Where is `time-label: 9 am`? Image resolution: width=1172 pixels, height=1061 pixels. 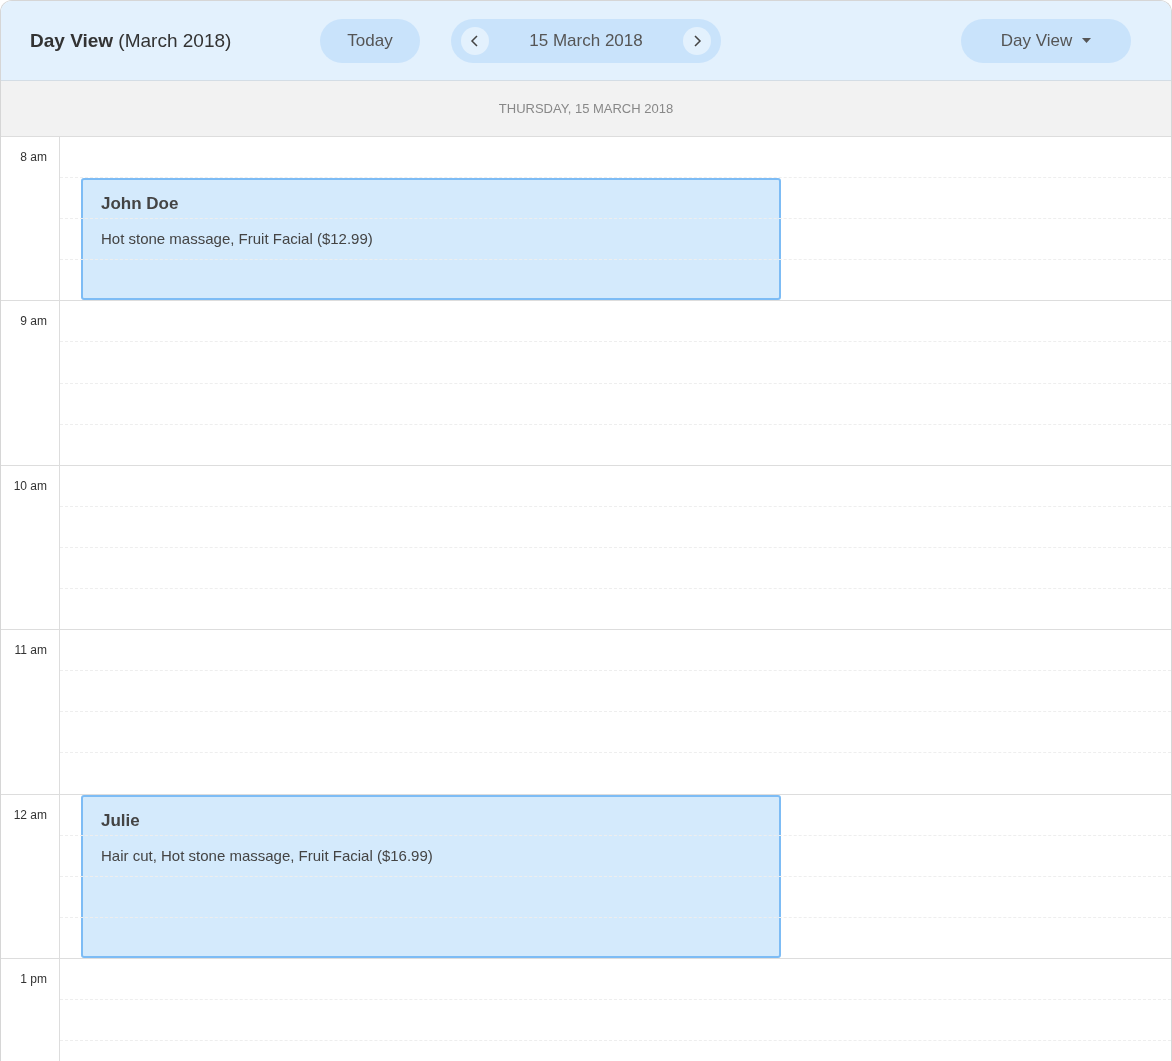 time-label: 9 am is located at coordinates (33, 321).